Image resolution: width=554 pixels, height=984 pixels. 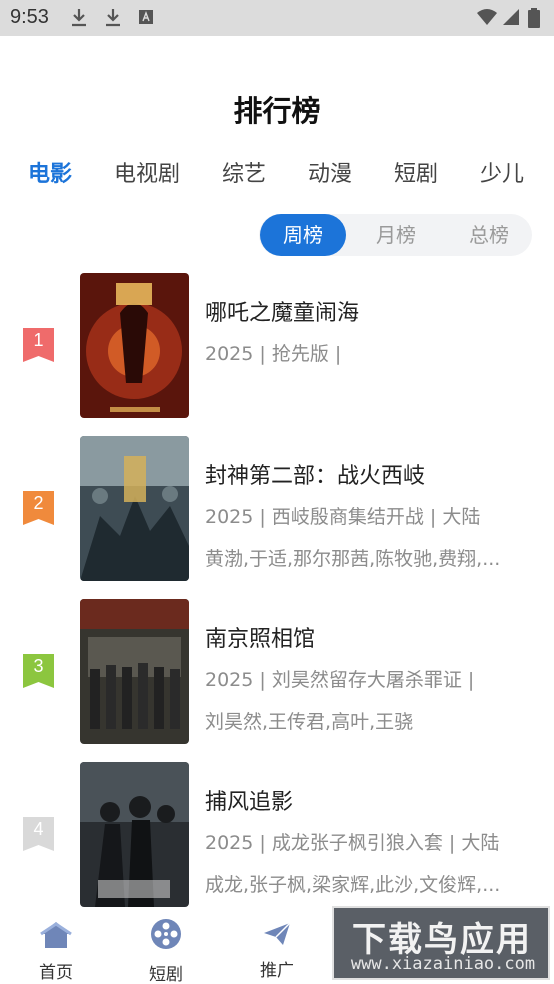 What do you see at coordinates (29, 17) in the screenshot?
I see `status-time: 9:53` at bounding box center [29, 17].